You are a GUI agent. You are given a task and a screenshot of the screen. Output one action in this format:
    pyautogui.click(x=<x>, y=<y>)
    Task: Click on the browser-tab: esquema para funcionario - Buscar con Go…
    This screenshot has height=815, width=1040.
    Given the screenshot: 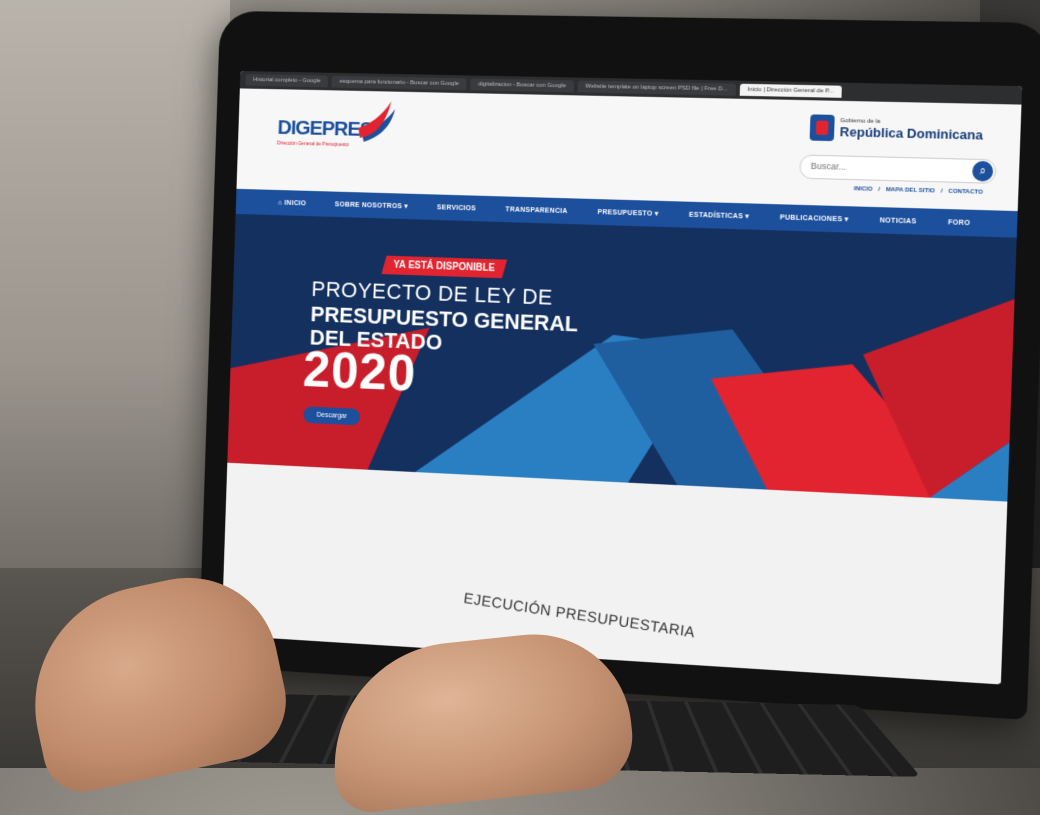 What is the action you would take?
    pyautogui.click(x=399, y=83)
    